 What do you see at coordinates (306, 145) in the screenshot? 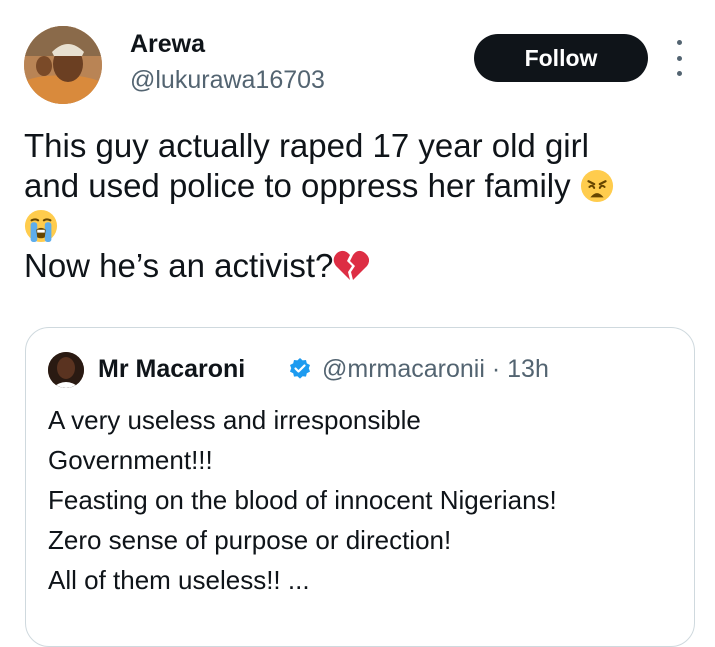
I see `tweet-line: This guy actually raped 17 year old girl` at bounding box center [306, 145].